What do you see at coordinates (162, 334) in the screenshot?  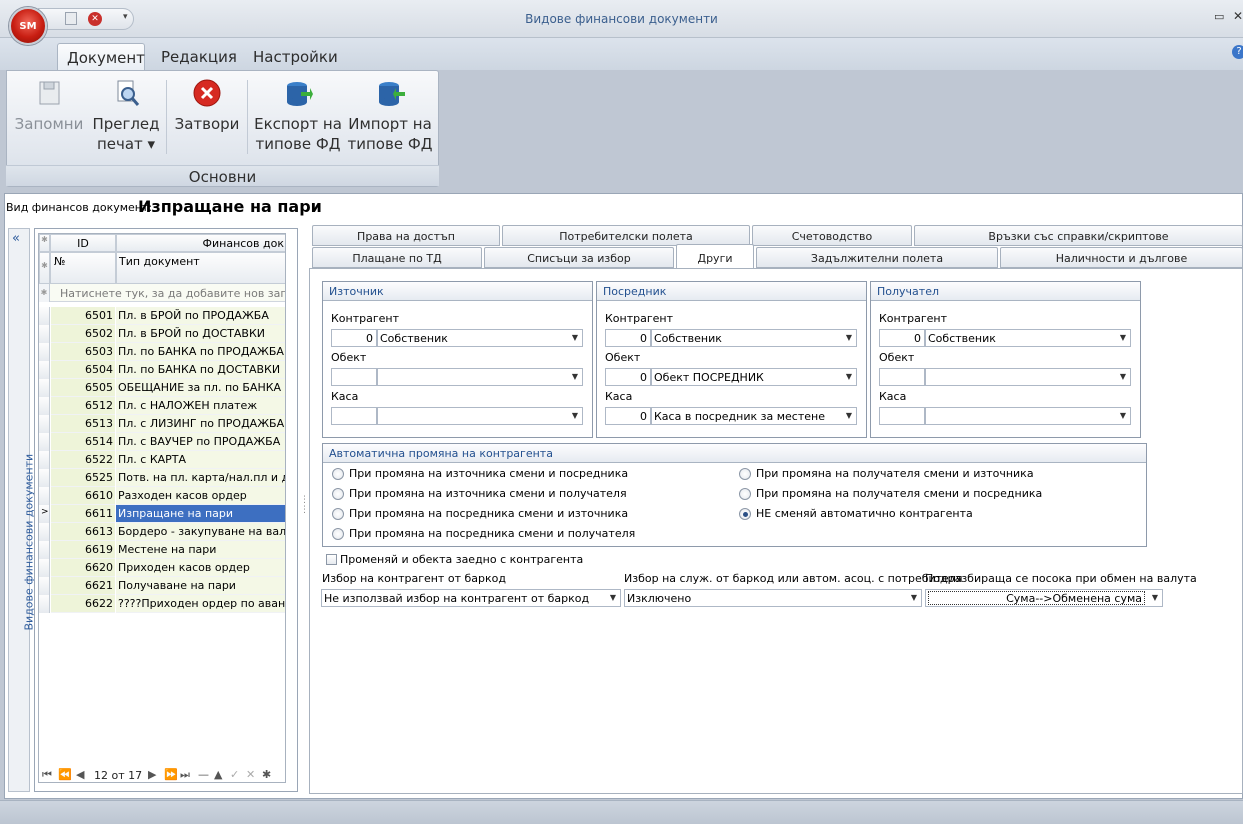 I see `table-row: 6502 Пл. в БРОЙ по ДОСТАВКИ` at bounding box center [162, 334].